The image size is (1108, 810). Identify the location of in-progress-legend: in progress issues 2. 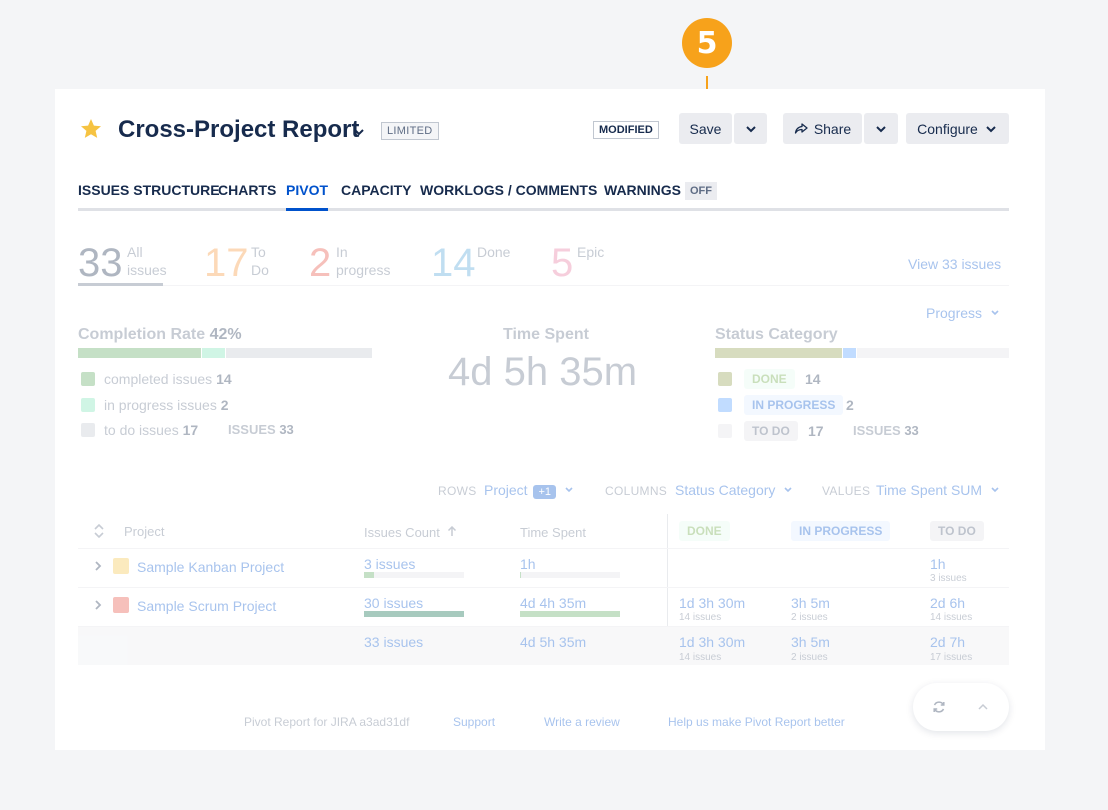
(166, 405).